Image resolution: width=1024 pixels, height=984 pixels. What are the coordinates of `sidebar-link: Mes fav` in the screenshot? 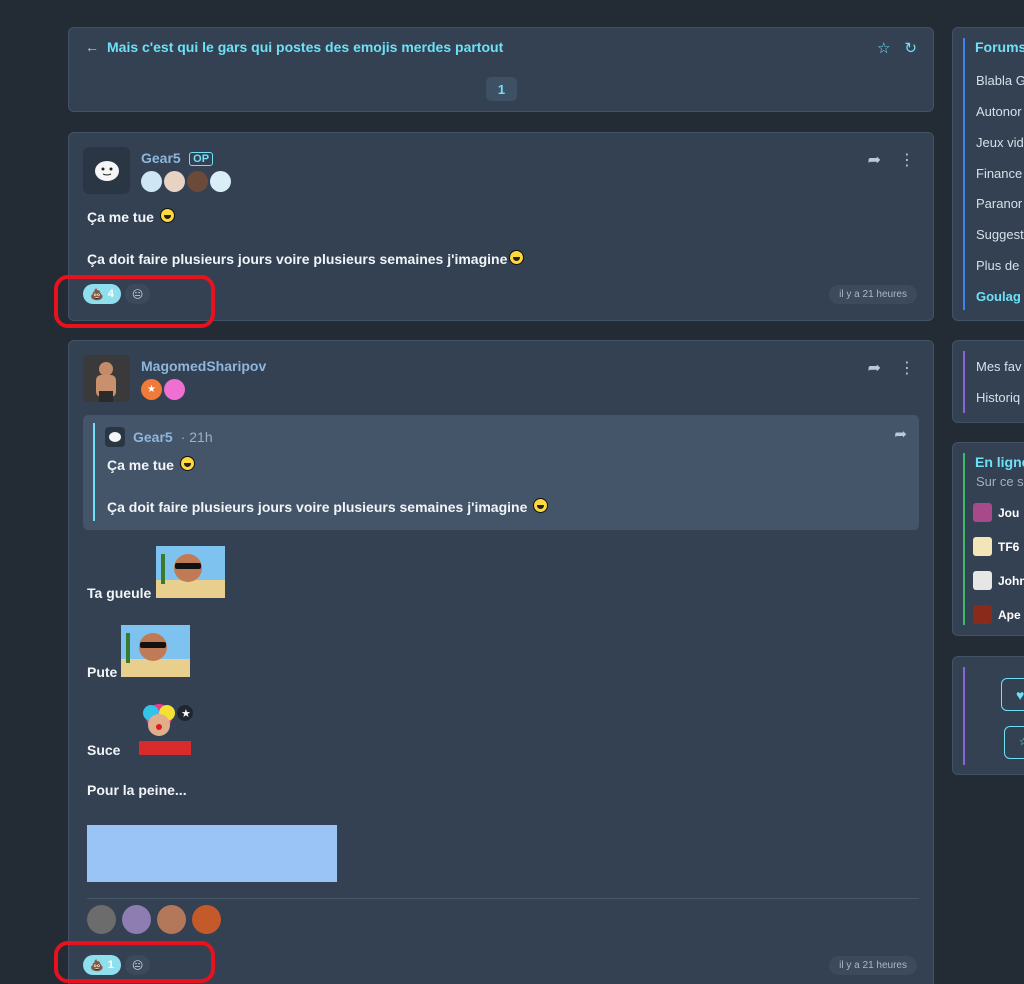 It's located at (999, 366).